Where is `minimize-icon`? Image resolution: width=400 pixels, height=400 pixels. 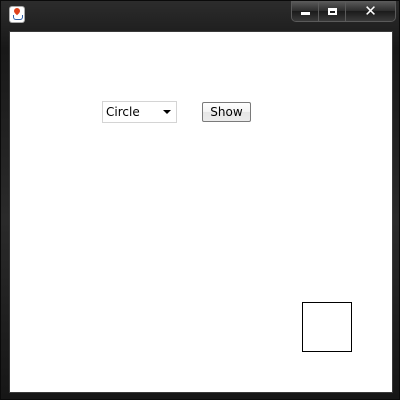
minimize-icon is located at coordinates (305, 13).